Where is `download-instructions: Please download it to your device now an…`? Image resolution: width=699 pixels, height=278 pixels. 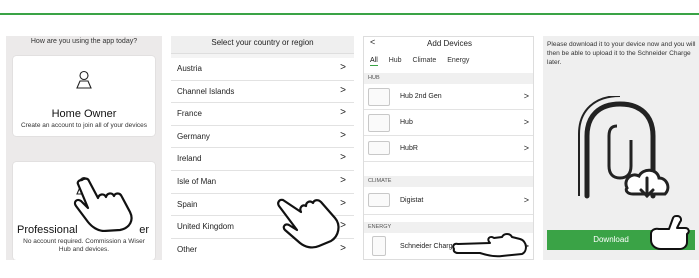 download-instructions: Please download it to your device now an… is located at coordinates (621, 53).